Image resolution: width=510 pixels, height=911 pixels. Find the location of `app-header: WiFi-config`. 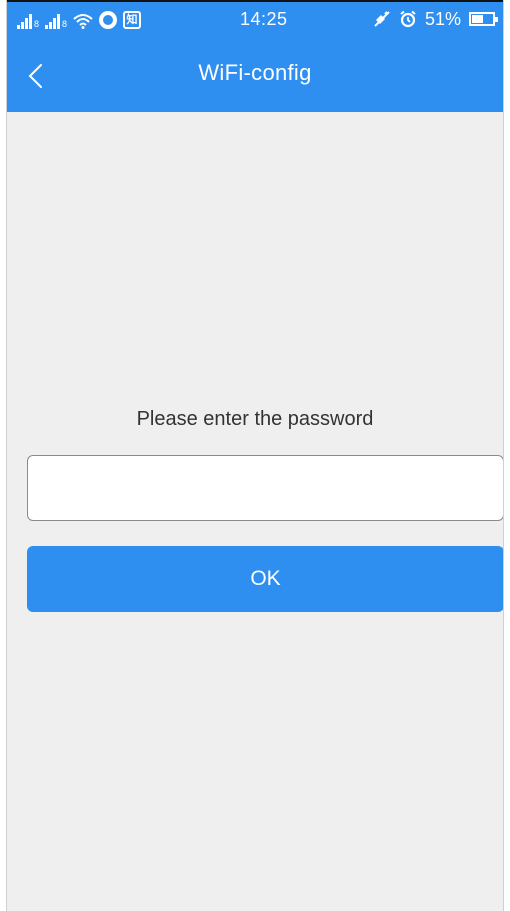

app-header: WiFi-config is located at coordinates (255, 74).